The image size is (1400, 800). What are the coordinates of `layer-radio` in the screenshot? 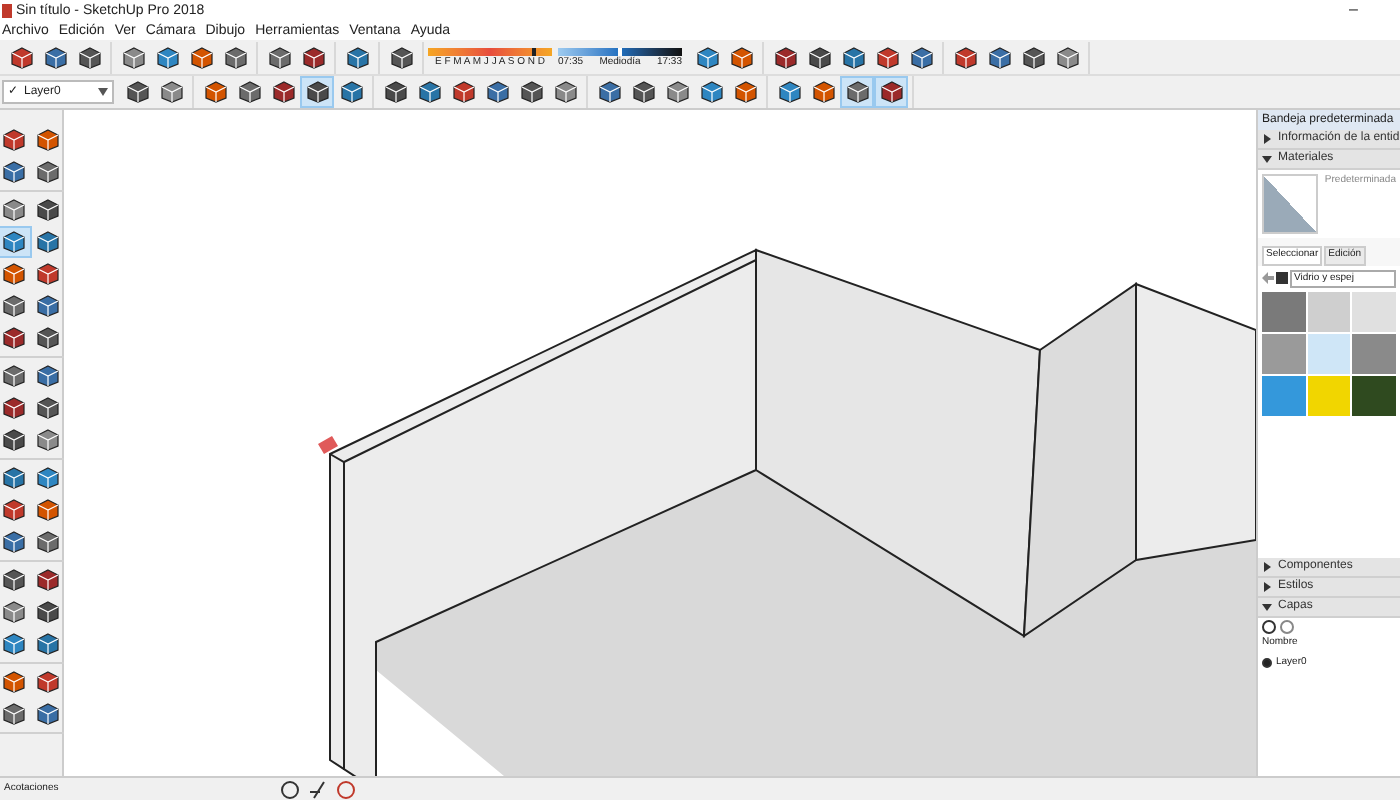 It's located at (1267, 662).